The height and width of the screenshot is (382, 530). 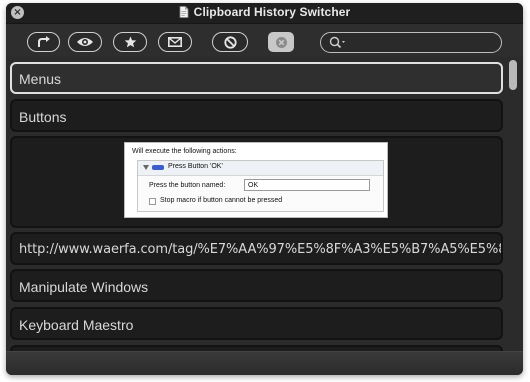 I want to click on list-item-label: Buttons, so click(x=43, y=117).